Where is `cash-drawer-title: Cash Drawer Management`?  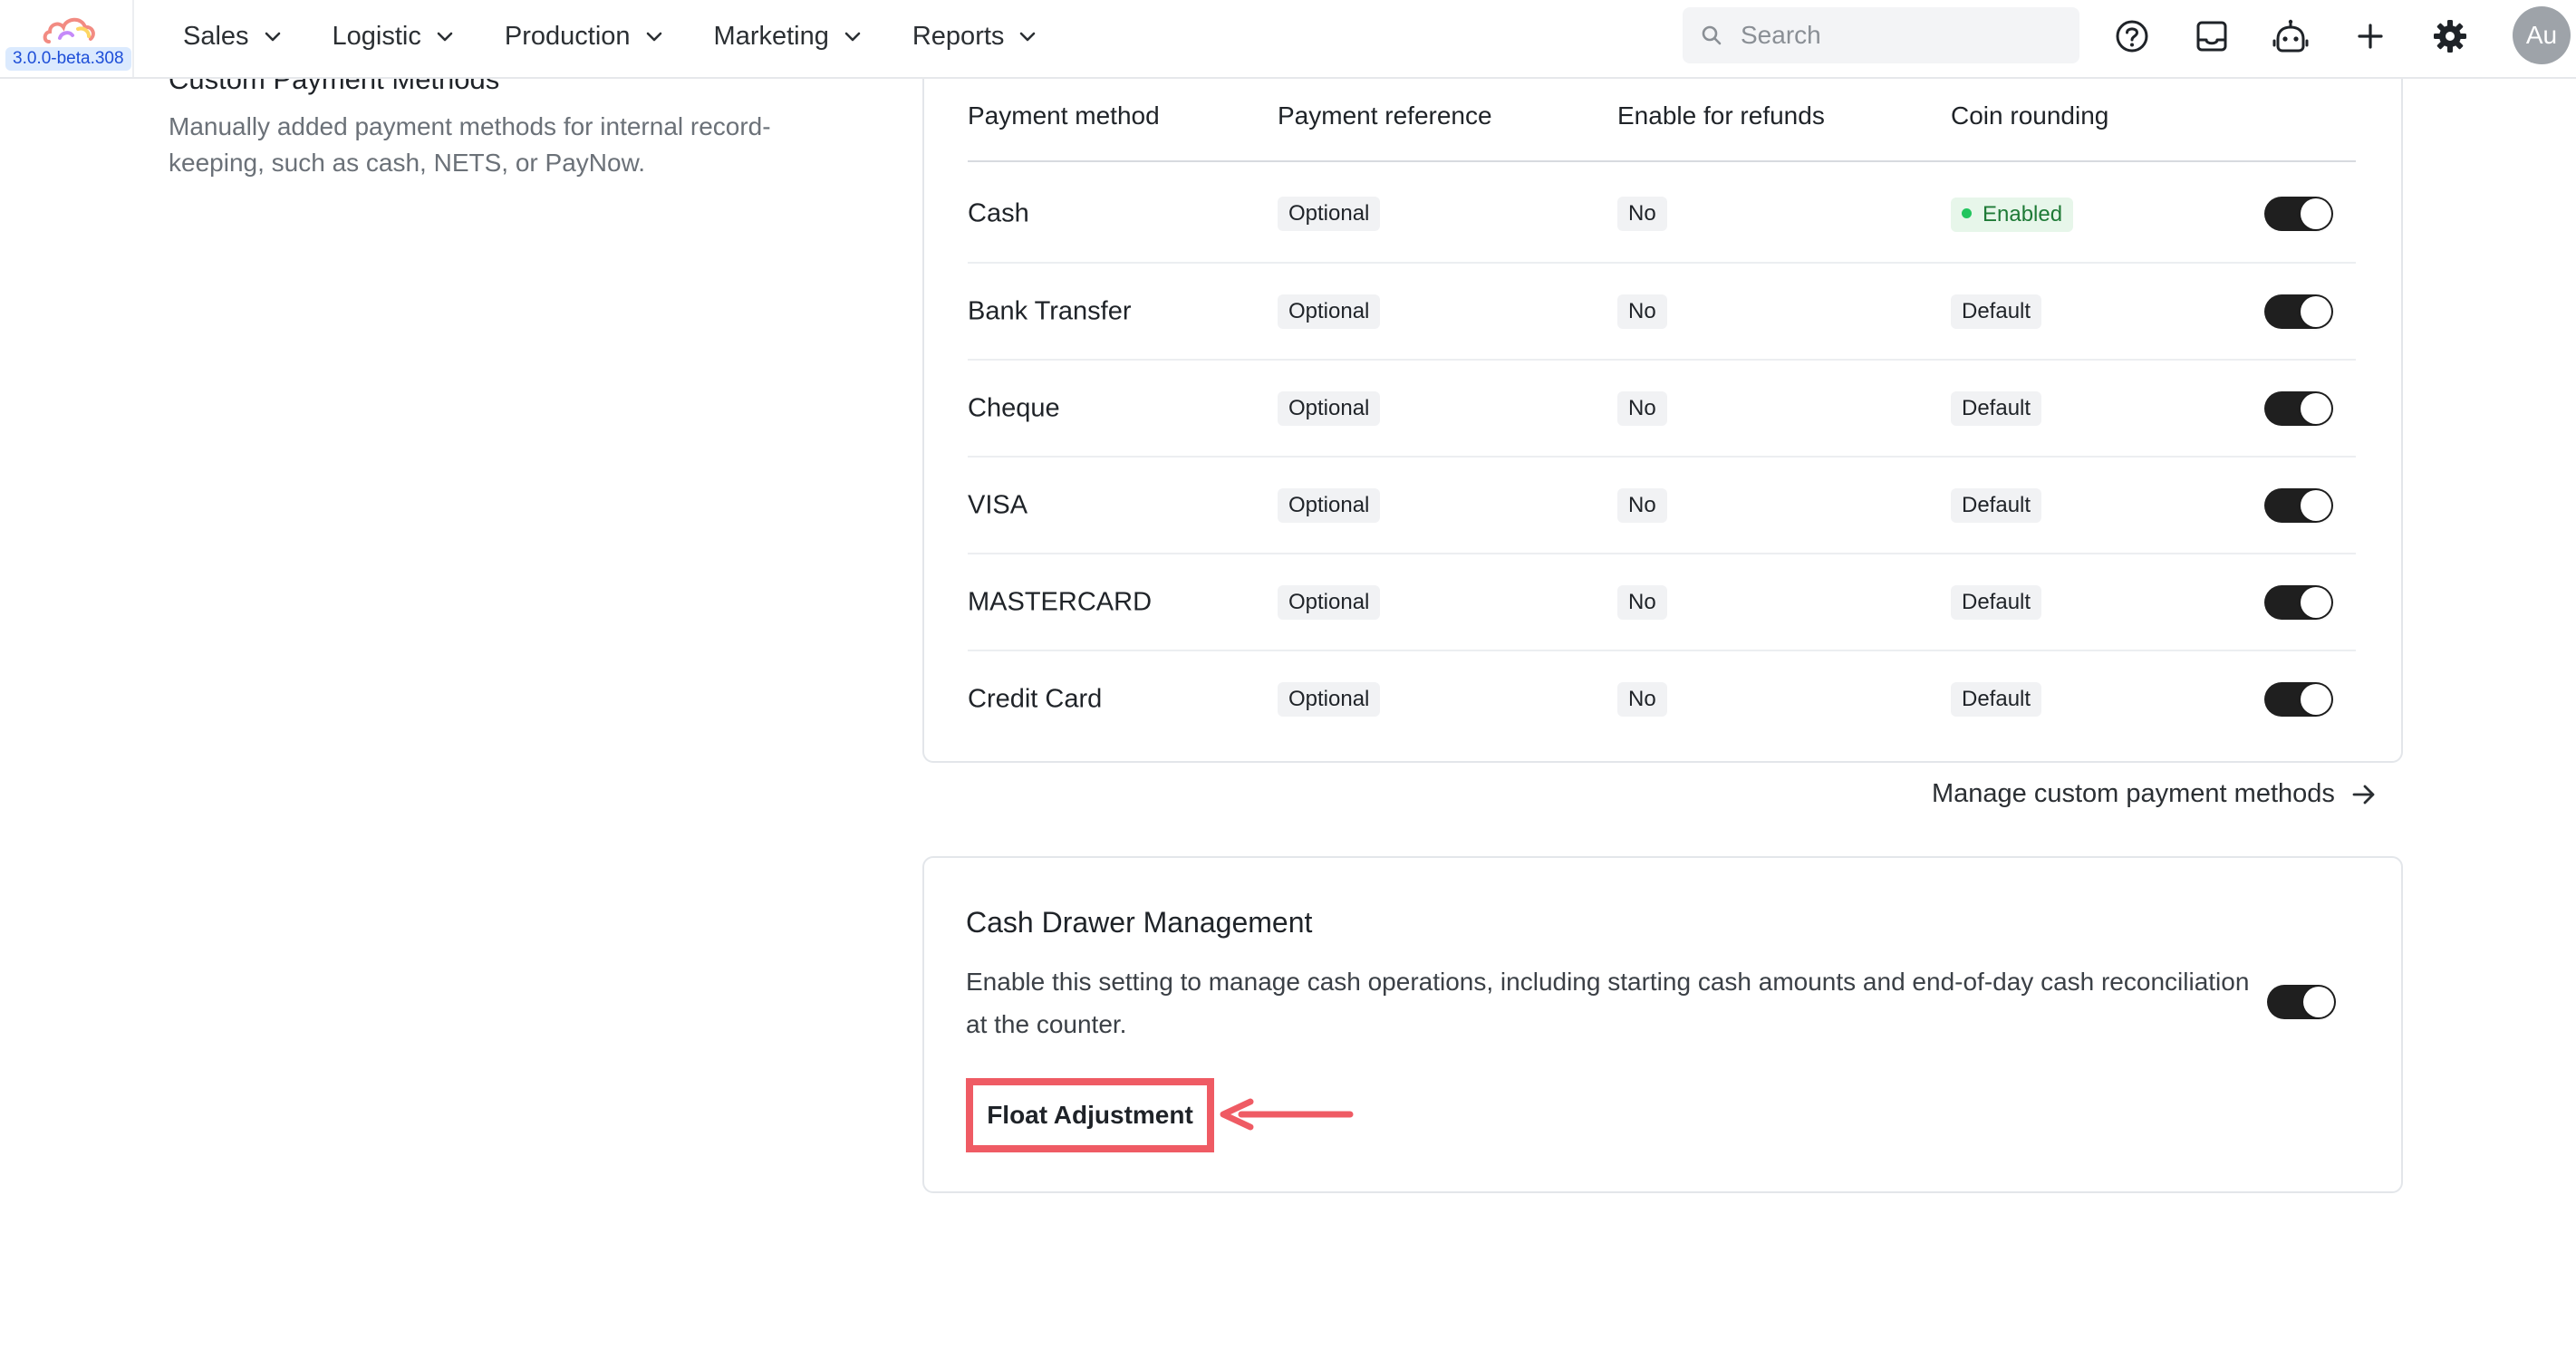 cash-drawer-title: Cash Drawer Management is located at coordinates (1139, 922).